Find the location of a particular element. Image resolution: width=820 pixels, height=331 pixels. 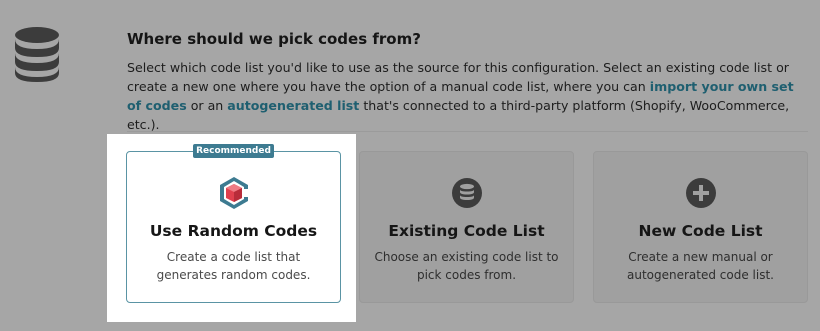

description-text: or an is located at coordinates (207, 105).